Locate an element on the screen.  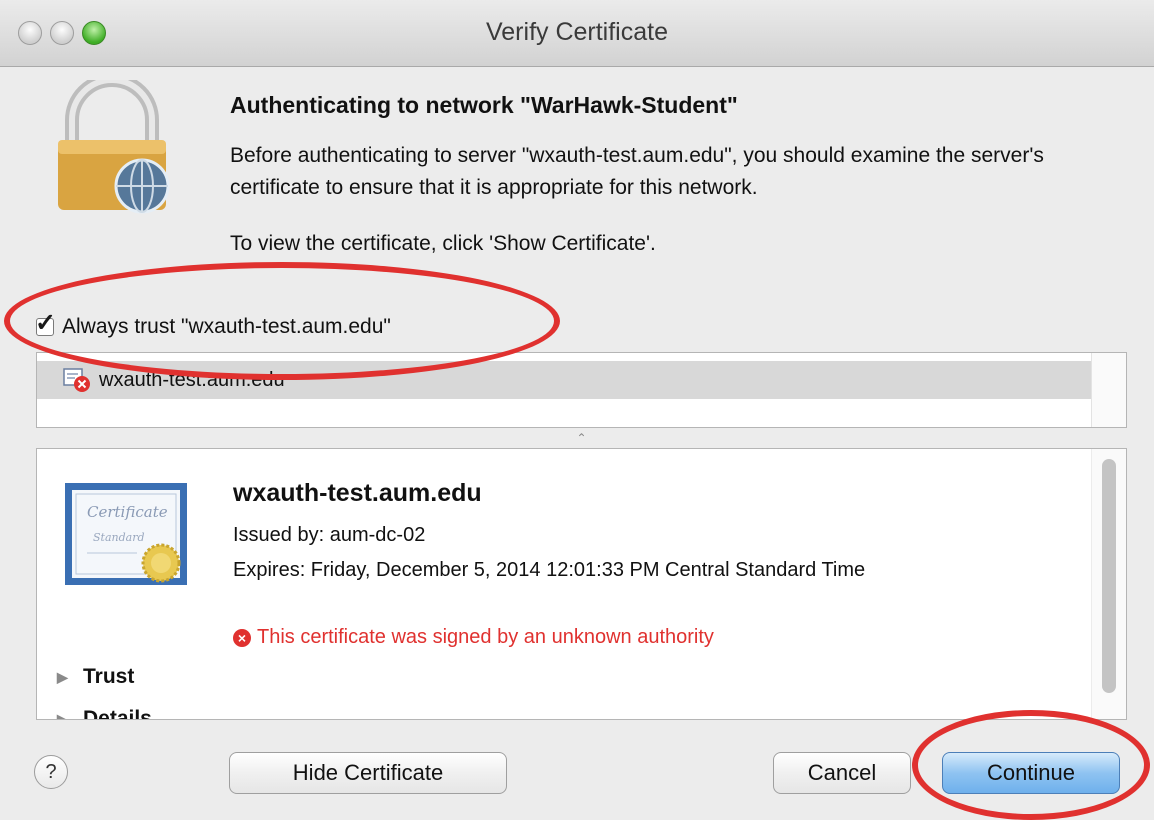
certificate-issuer: Issued by: aum-dc-02 is located at coordinates (329, 535).